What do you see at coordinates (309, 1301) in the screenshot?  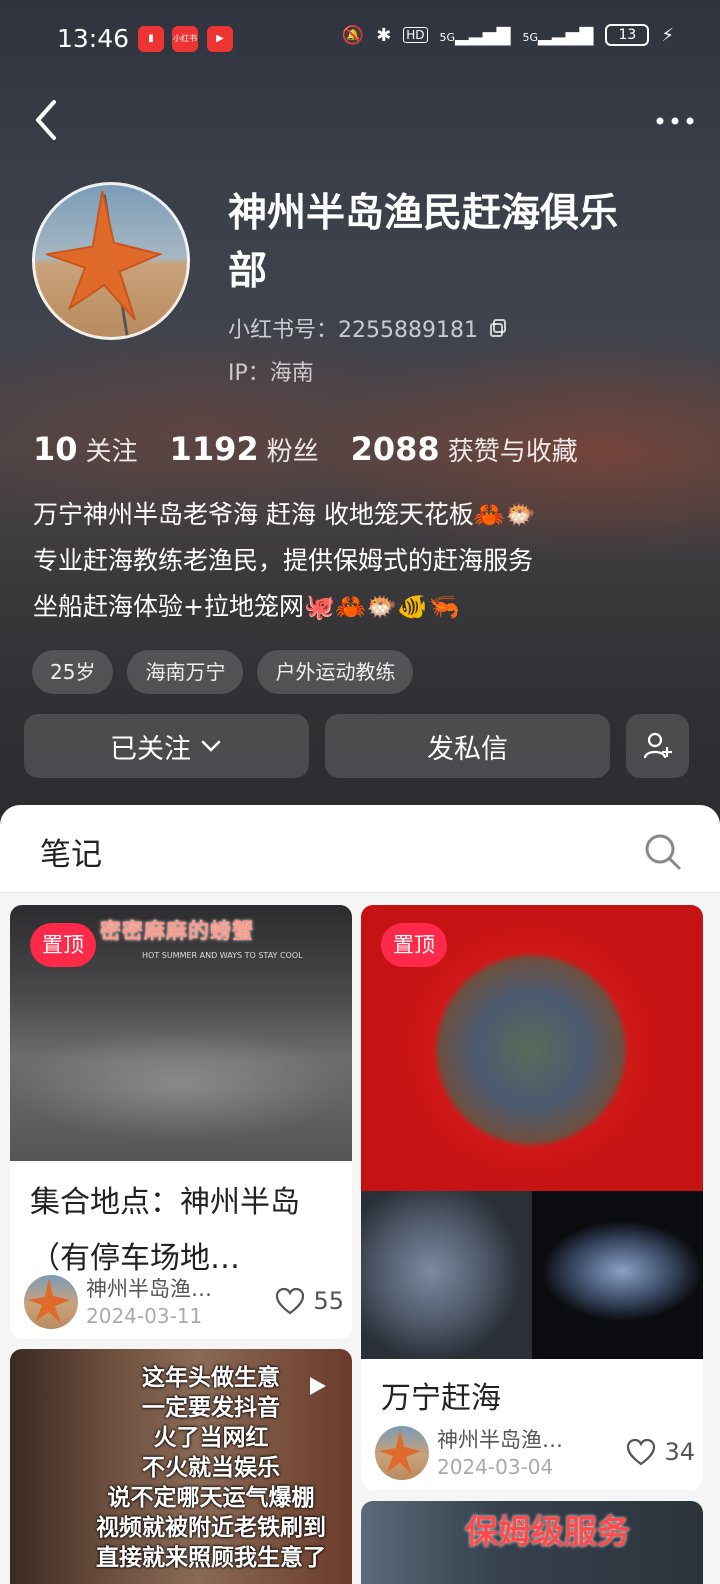 I see `like-button: 55` at bounding box center [309, 1301].